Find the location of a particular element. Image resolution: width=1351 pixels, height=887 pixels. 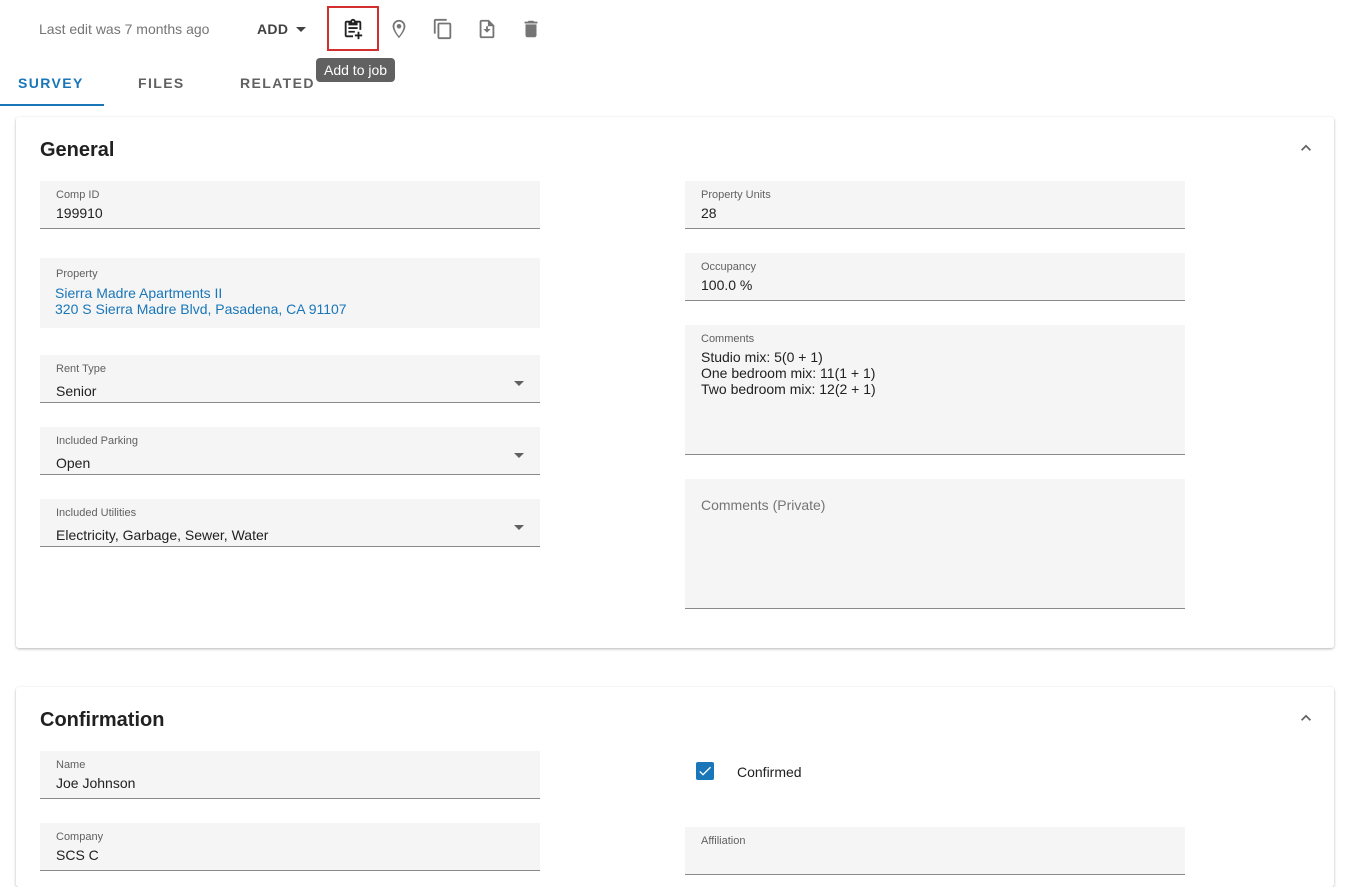

export-button is located at coordinates (487, 29).